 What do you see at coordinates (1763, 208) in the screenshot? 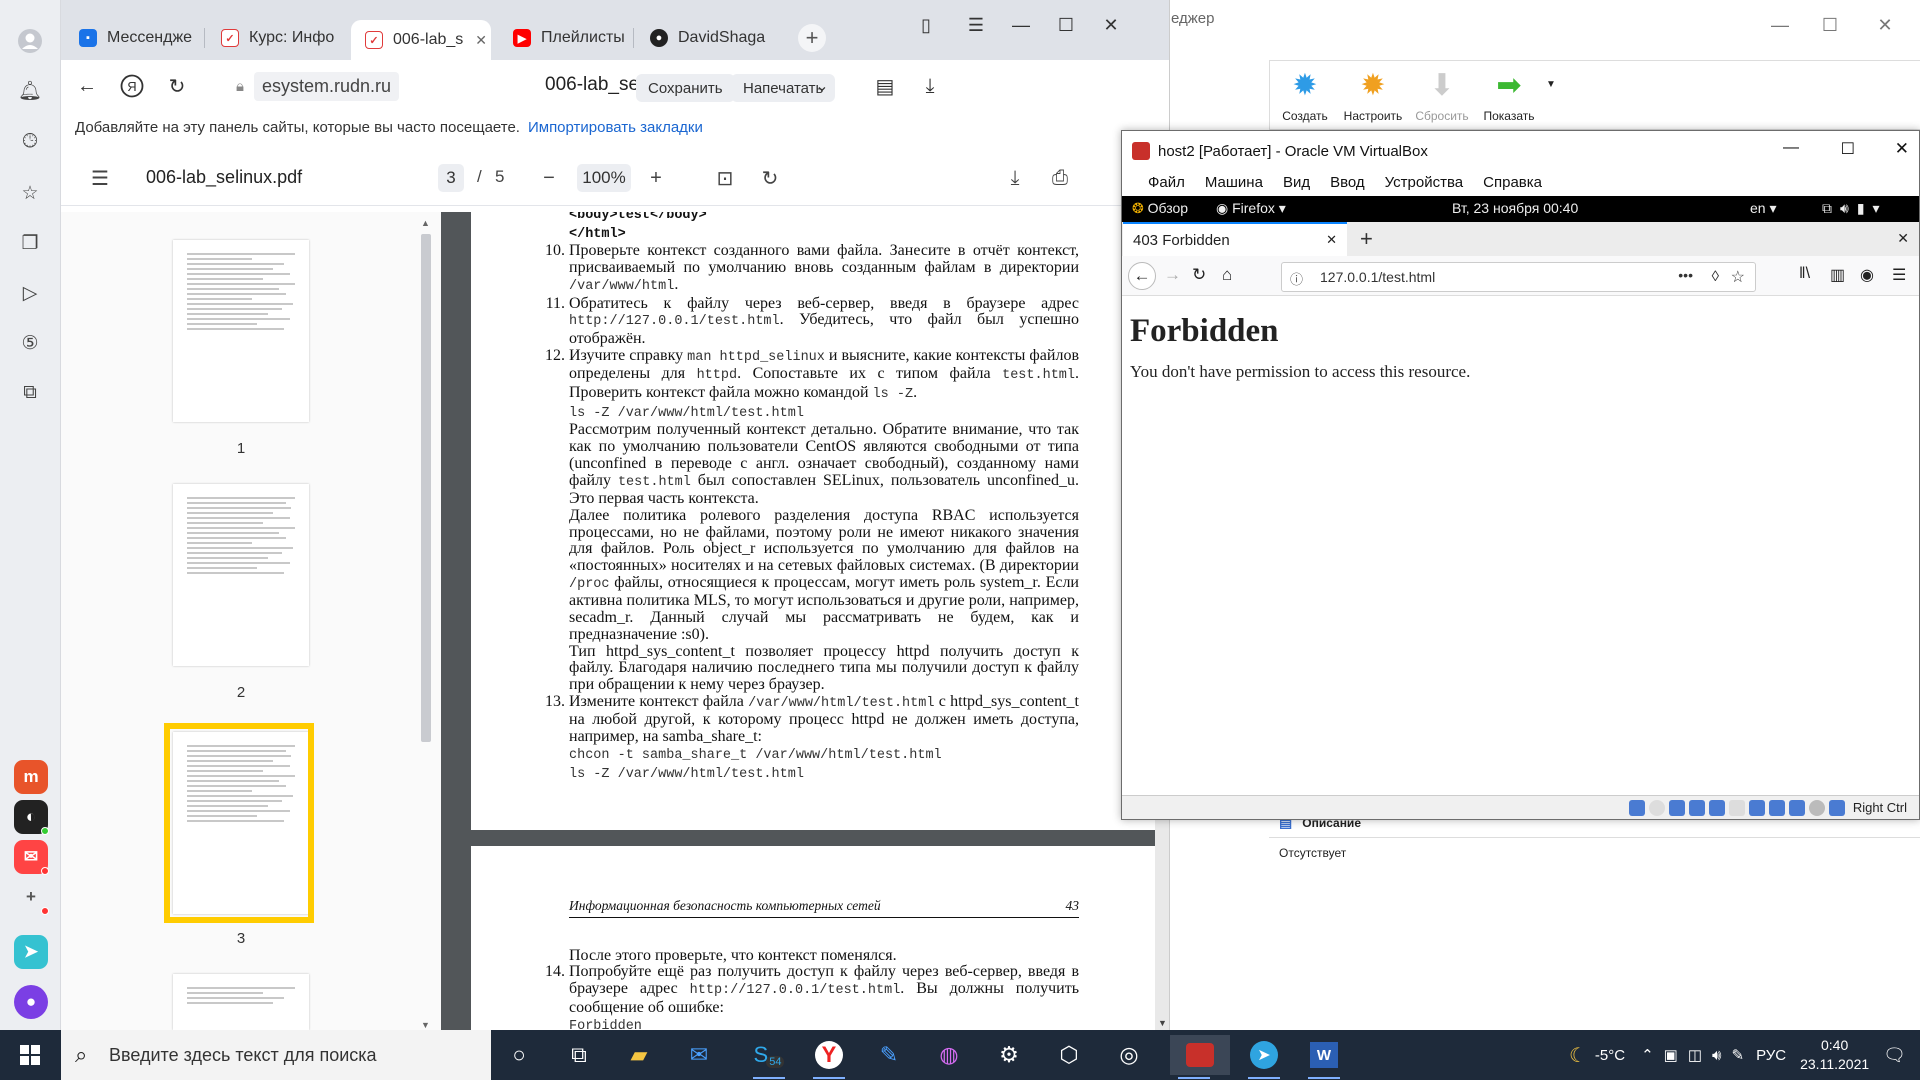
I see `language-indicator: en ▾` at bounding box center [1763, 208].